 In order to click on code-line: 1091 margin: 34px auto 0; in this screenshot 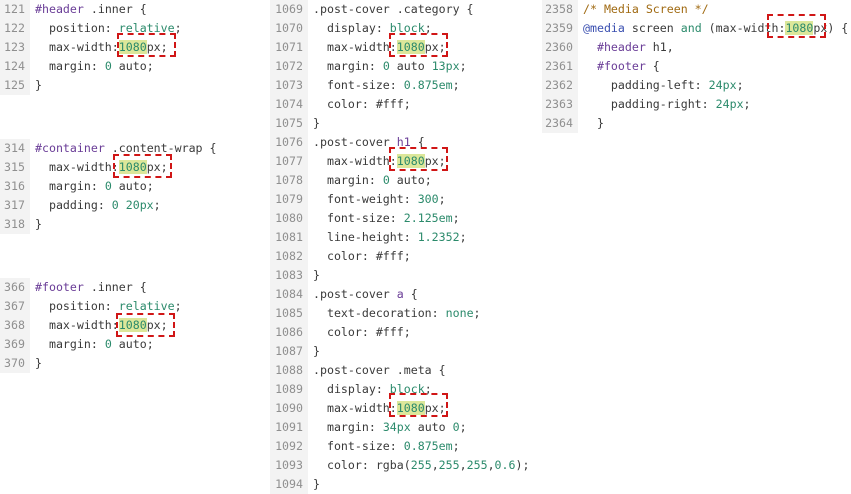, I will do `click(399, 427)`.